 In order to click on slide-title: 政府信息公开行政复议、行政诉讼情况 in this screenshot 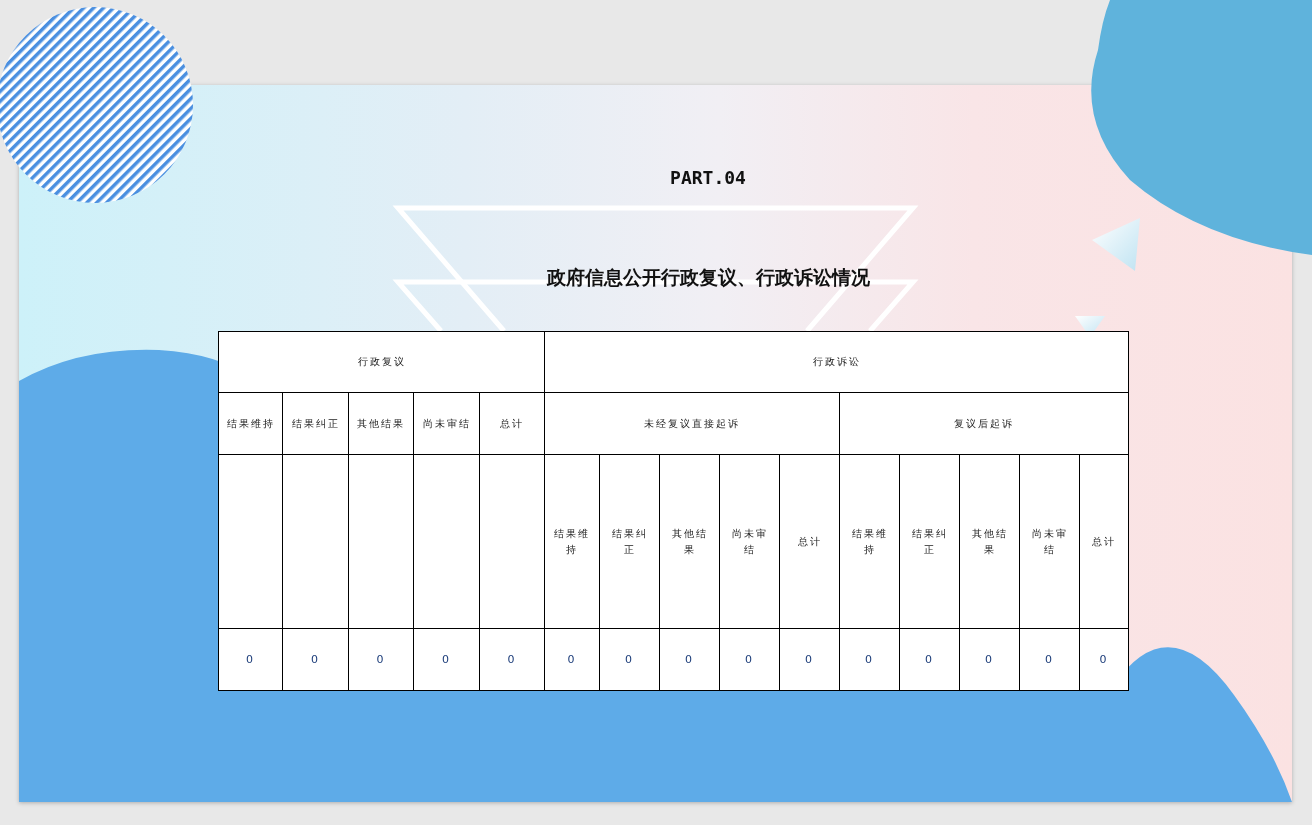, I will do `click(708, 277)`.